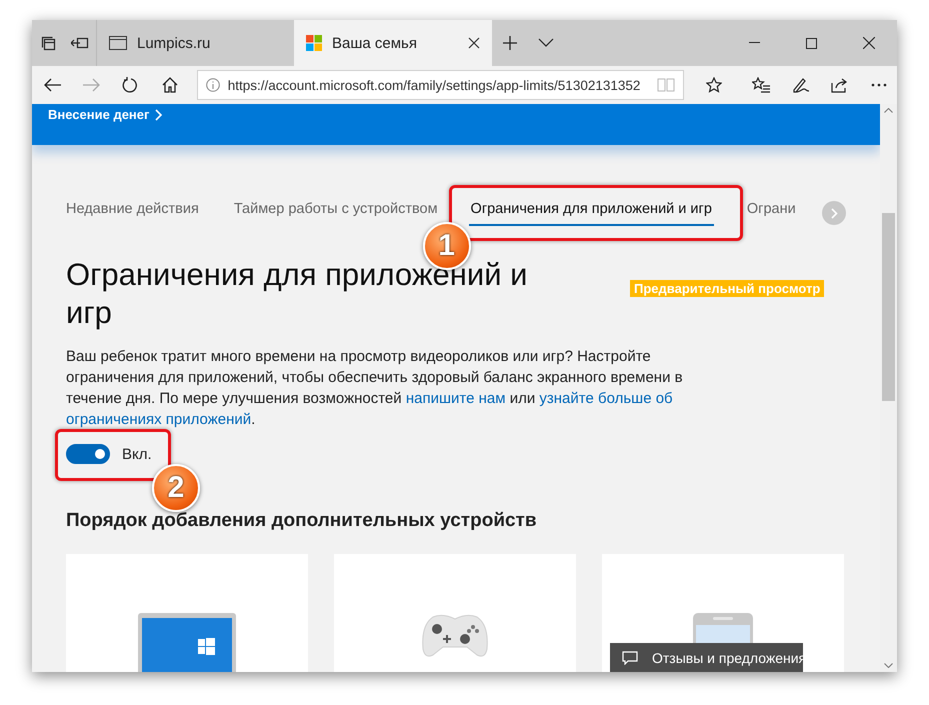 This screenshot has height=705, width=929. Describe the element at coordinates (474, 43) in the screenshot. I see `close-tab-icon` at that location.